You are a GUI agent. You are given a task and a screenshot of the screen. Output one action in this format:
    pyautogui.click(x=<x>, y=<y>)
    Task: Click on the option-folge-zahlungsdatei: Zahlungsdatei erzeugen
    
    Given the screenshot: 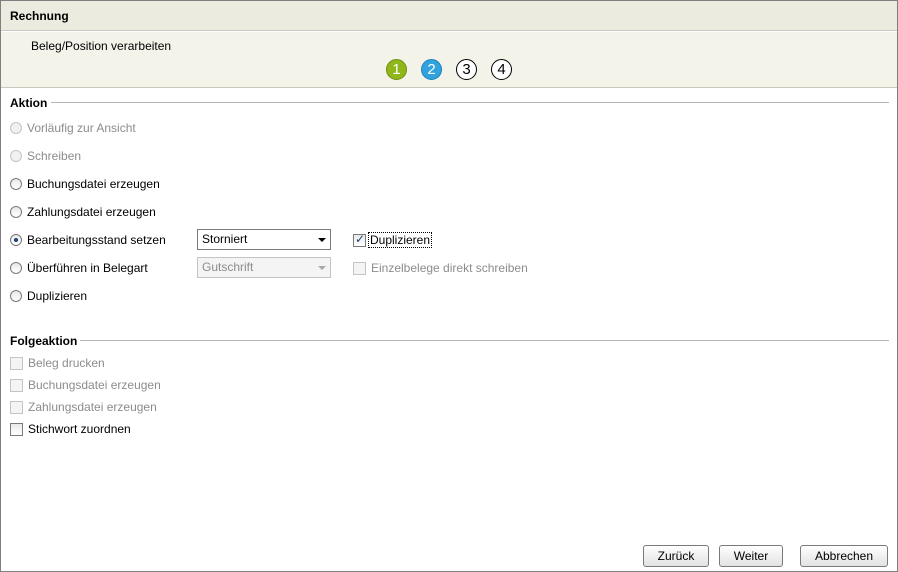 What is the action you would take?
    pyautogui.click(x=83, y=407)
    